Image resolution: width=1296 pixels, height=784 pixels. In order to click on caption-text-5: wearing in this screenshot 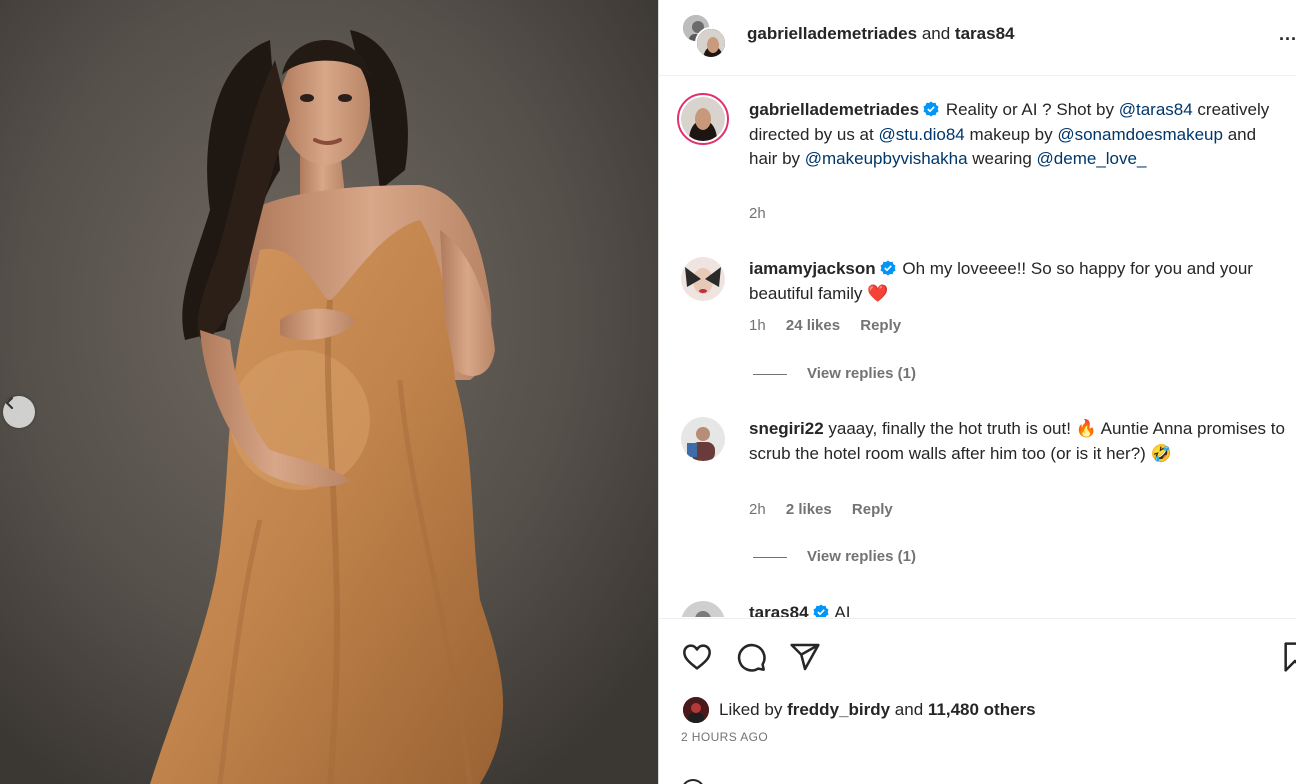, I will do `click(1002, 158)`.